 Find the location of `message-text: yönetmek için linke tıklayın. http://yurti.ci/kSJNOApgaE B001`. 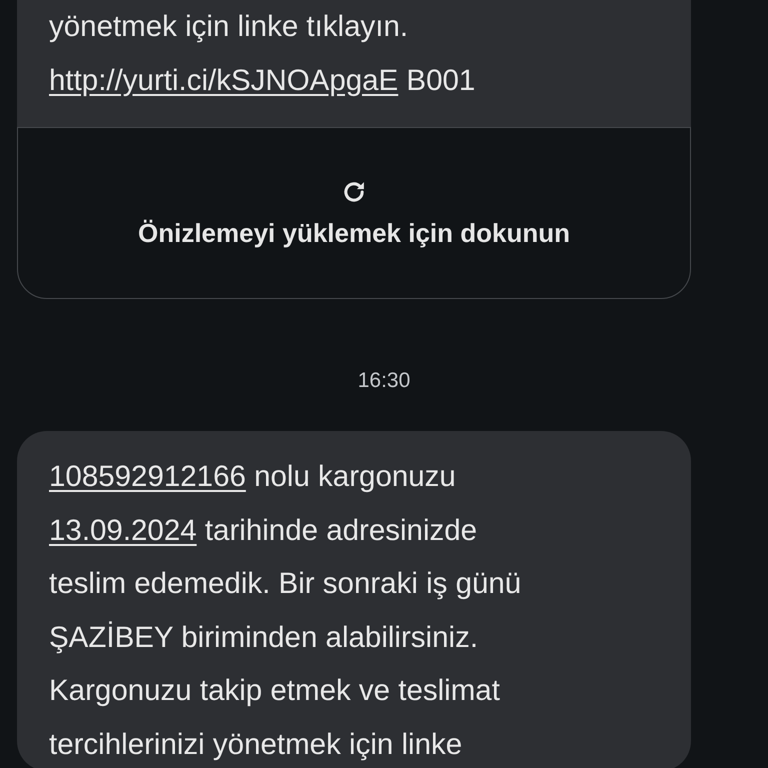

message-text: yönetmek için linke tıklayın. http://yurti.ci/kSJNOApgaE B001 is located at coordinates (262, 53).